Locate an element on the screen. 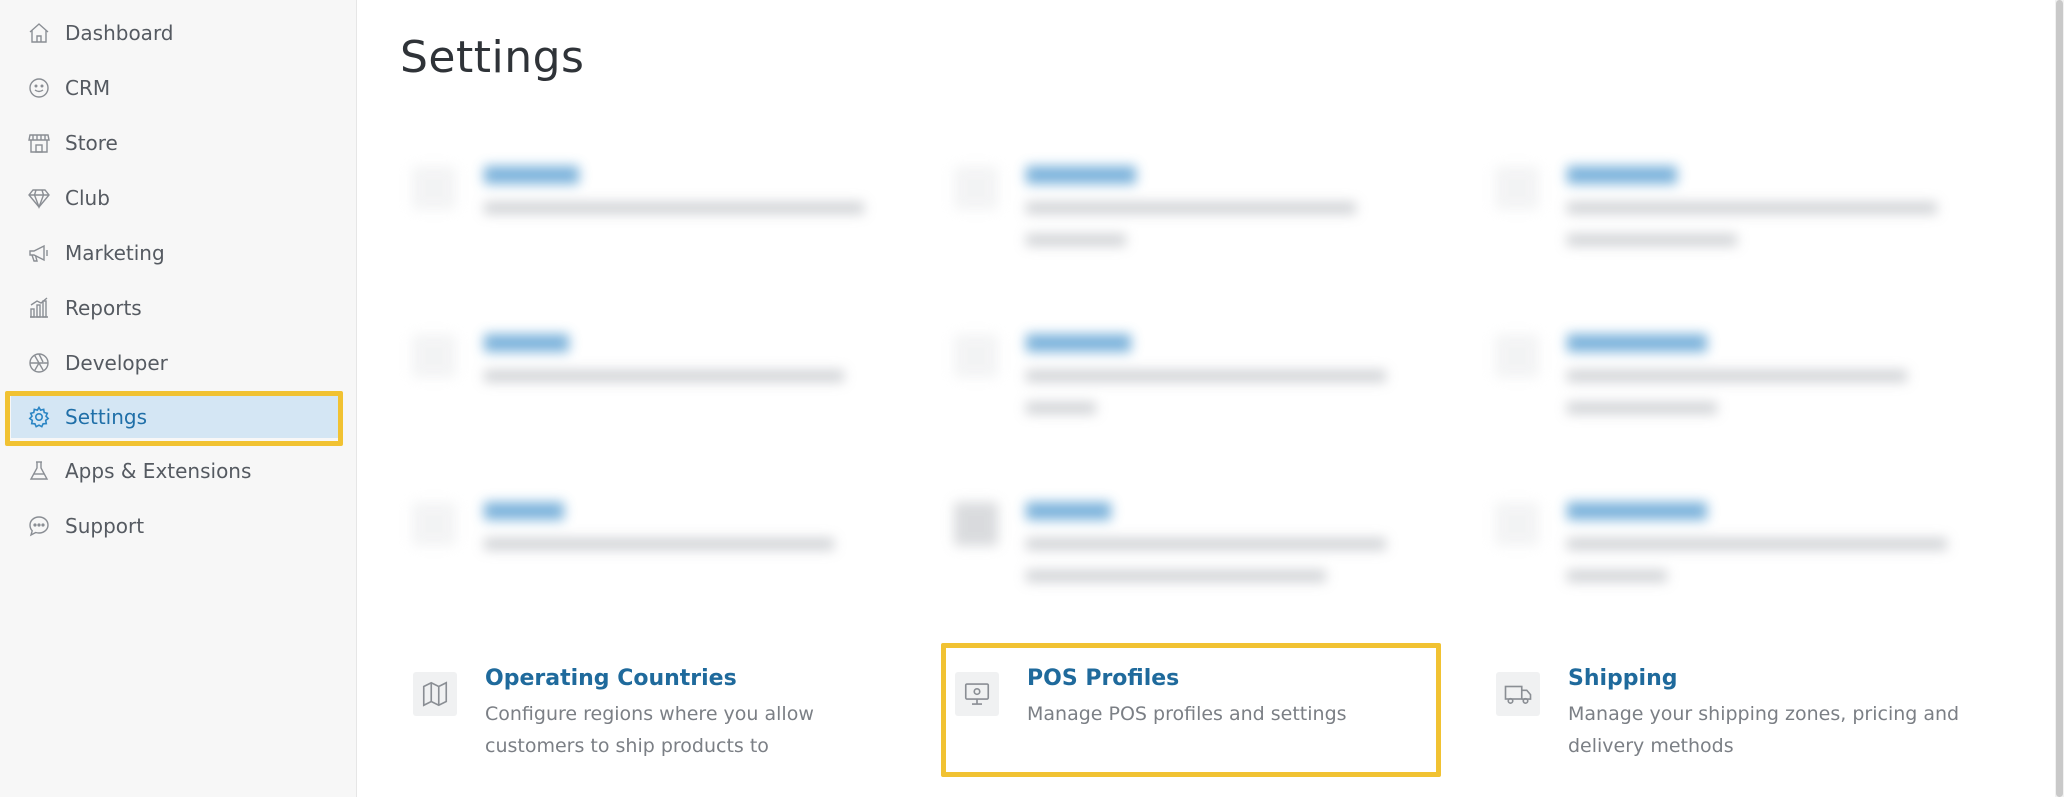  sidebar-item-club: Club is located at coordinates (178, 197).